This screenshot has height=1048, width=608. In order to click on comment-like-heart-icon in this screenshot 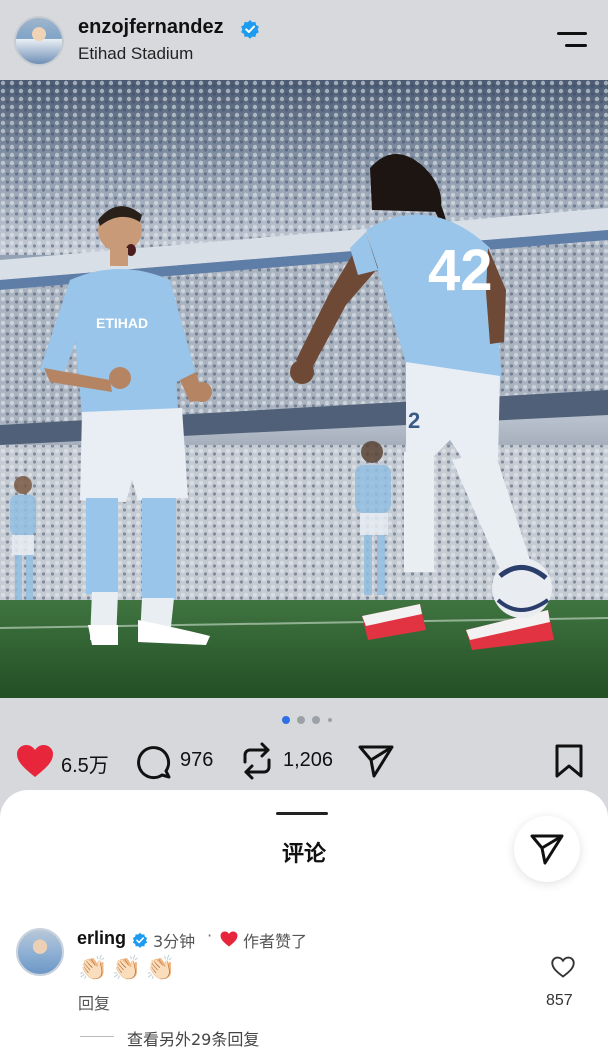, I will do `click(563, 967)`.